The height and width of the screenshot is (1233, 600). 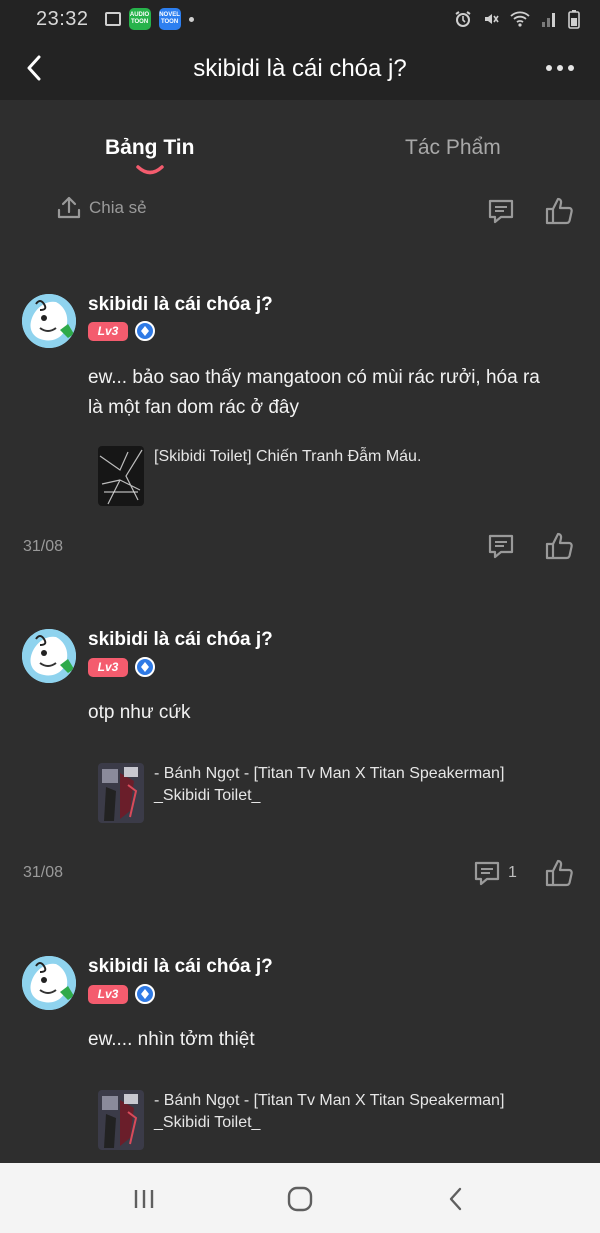 I want to click on system-navigation-bar, so click(x=300, y=1198).